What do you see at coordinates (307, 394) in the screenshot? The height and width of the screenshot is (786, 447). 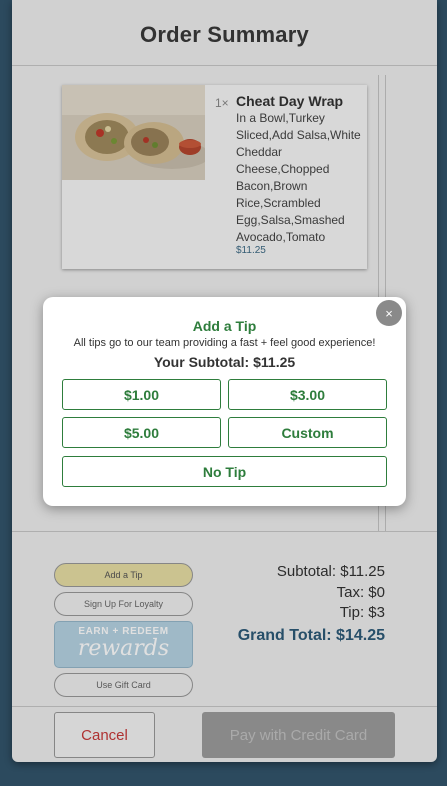 I see `tip-option-3-button: $3.00` at bounding box center [307, 394].